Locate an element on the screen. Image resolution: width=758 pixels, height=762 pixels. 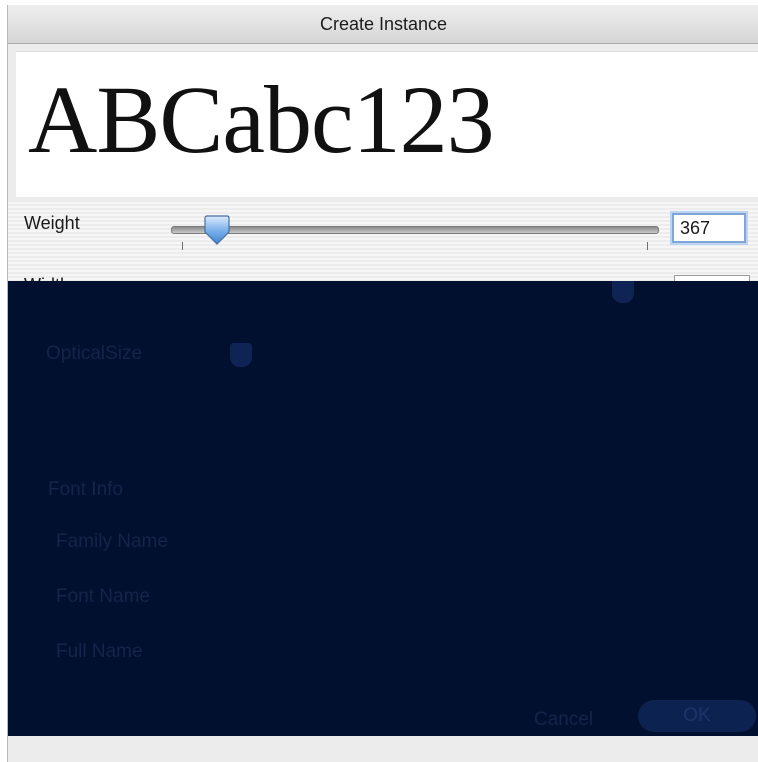
optical-size-label: OpticalSize is located at coordinates (94, 353).